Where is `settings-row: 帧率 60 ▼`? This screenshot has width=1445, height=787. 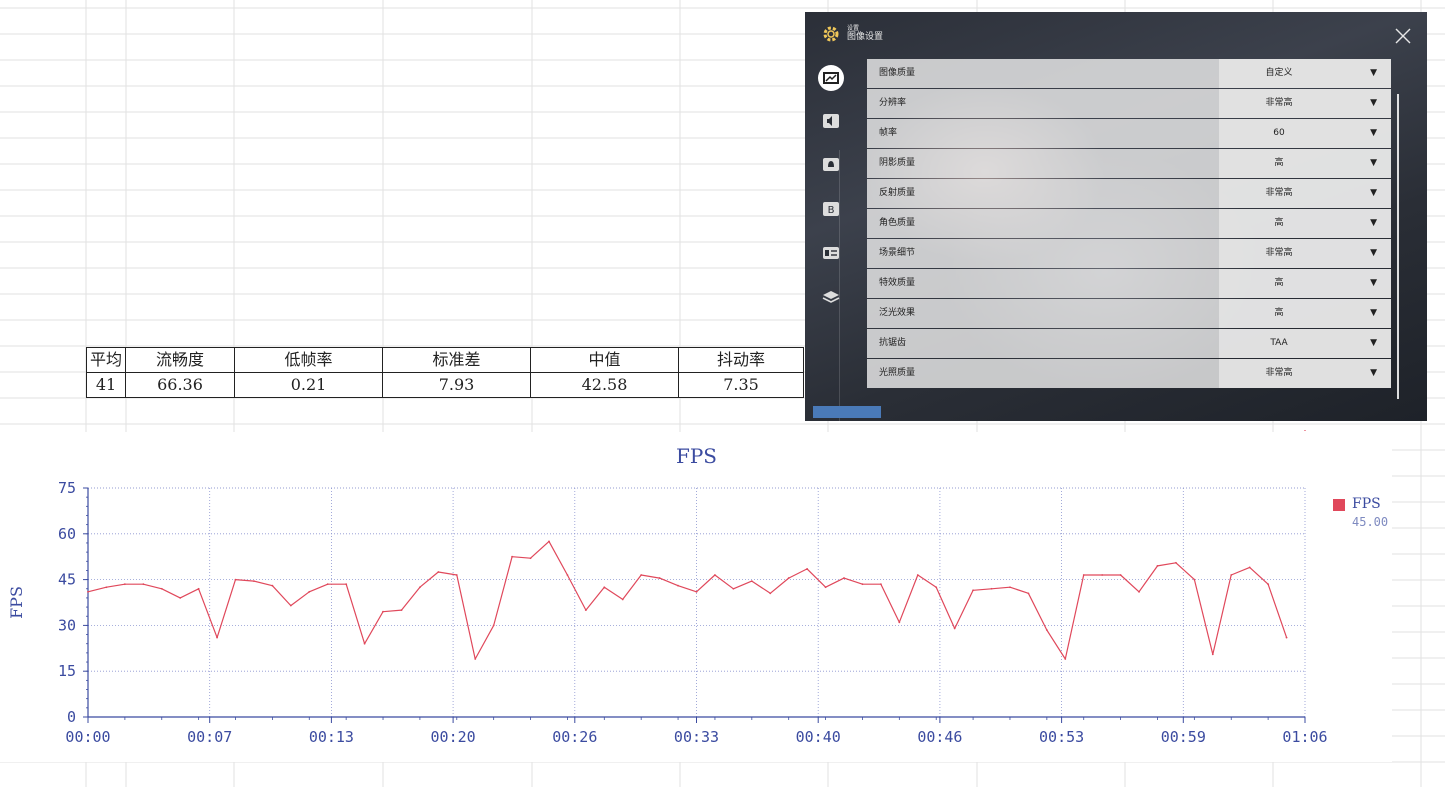
settings-row: 帧率 60 ▼ is located at coordinates (1129, 133).